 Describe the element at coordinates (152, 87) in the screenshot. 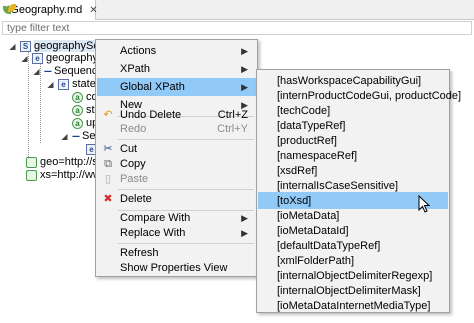

I see `menu-item-label: Global XPath` at that location.